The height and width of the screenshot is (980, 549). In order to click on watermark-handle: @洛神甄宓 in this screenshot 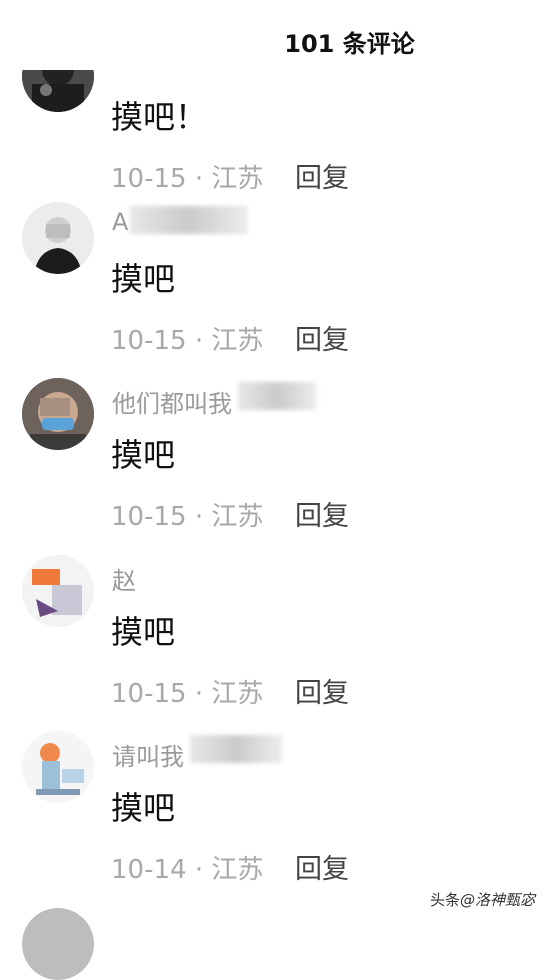, I will do `click(497, 900)`.